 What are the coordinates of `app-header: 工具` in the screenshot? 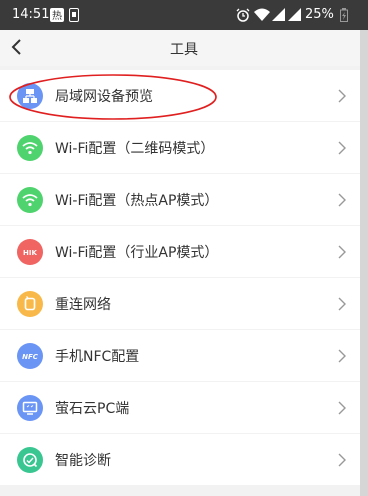 It's located at (184, 48).